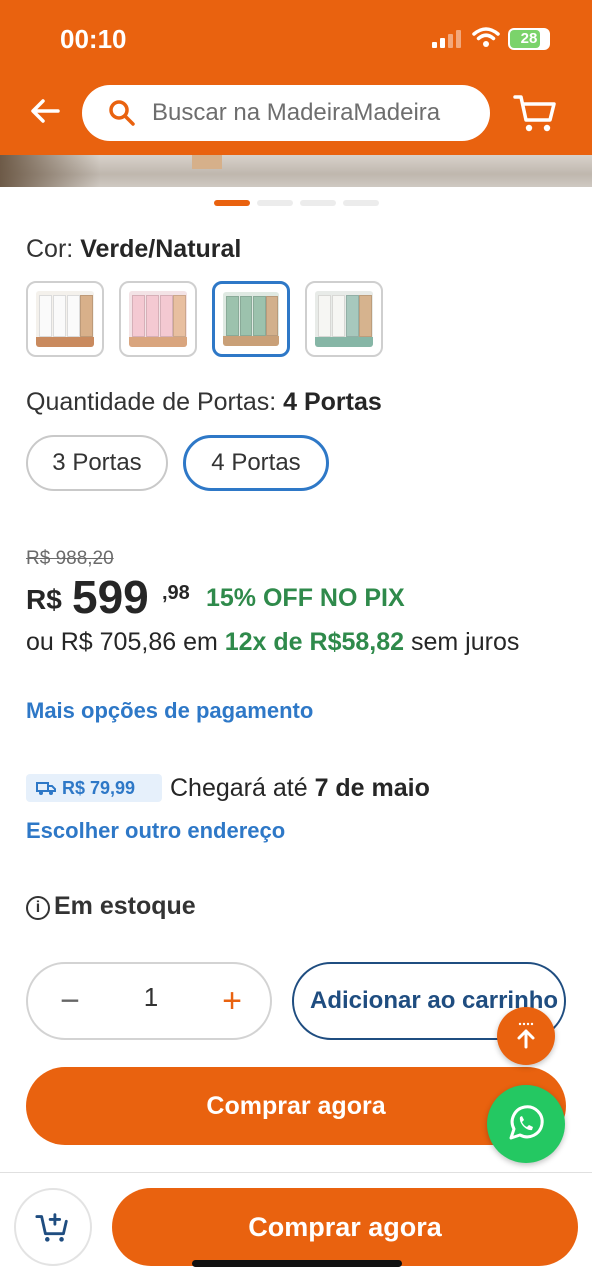 Image resolution: width=592 pixels, height=1280 pixels. Describe the element at coordinates (305, 598) in the screenshot. I see `pix-discount: 15% OFF NO PIX` at that location.